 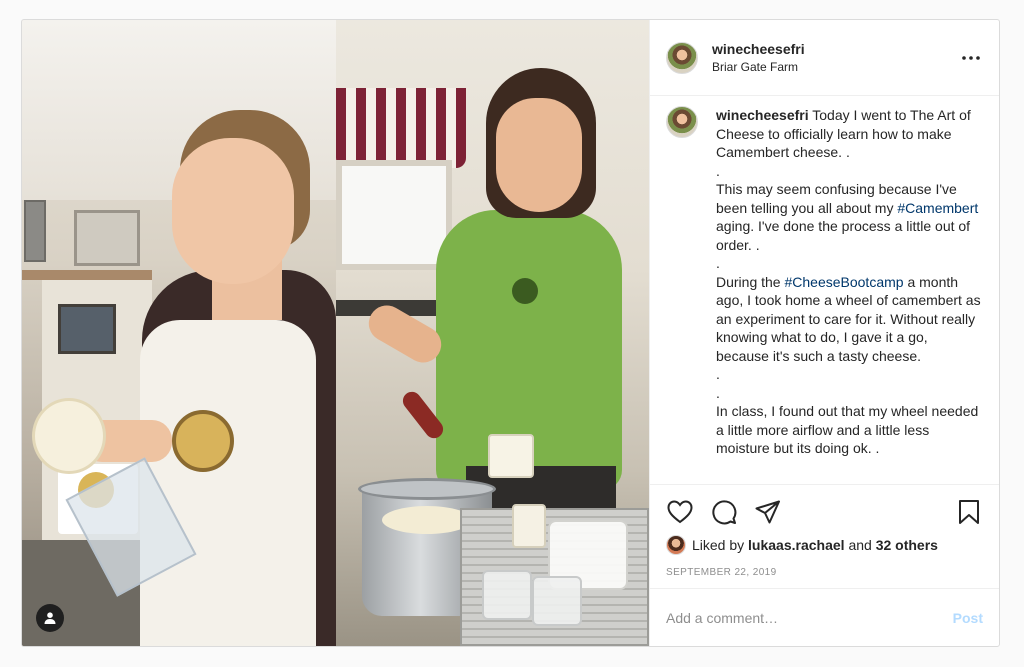 I want to click on action-row, so click(x=824, y=512).